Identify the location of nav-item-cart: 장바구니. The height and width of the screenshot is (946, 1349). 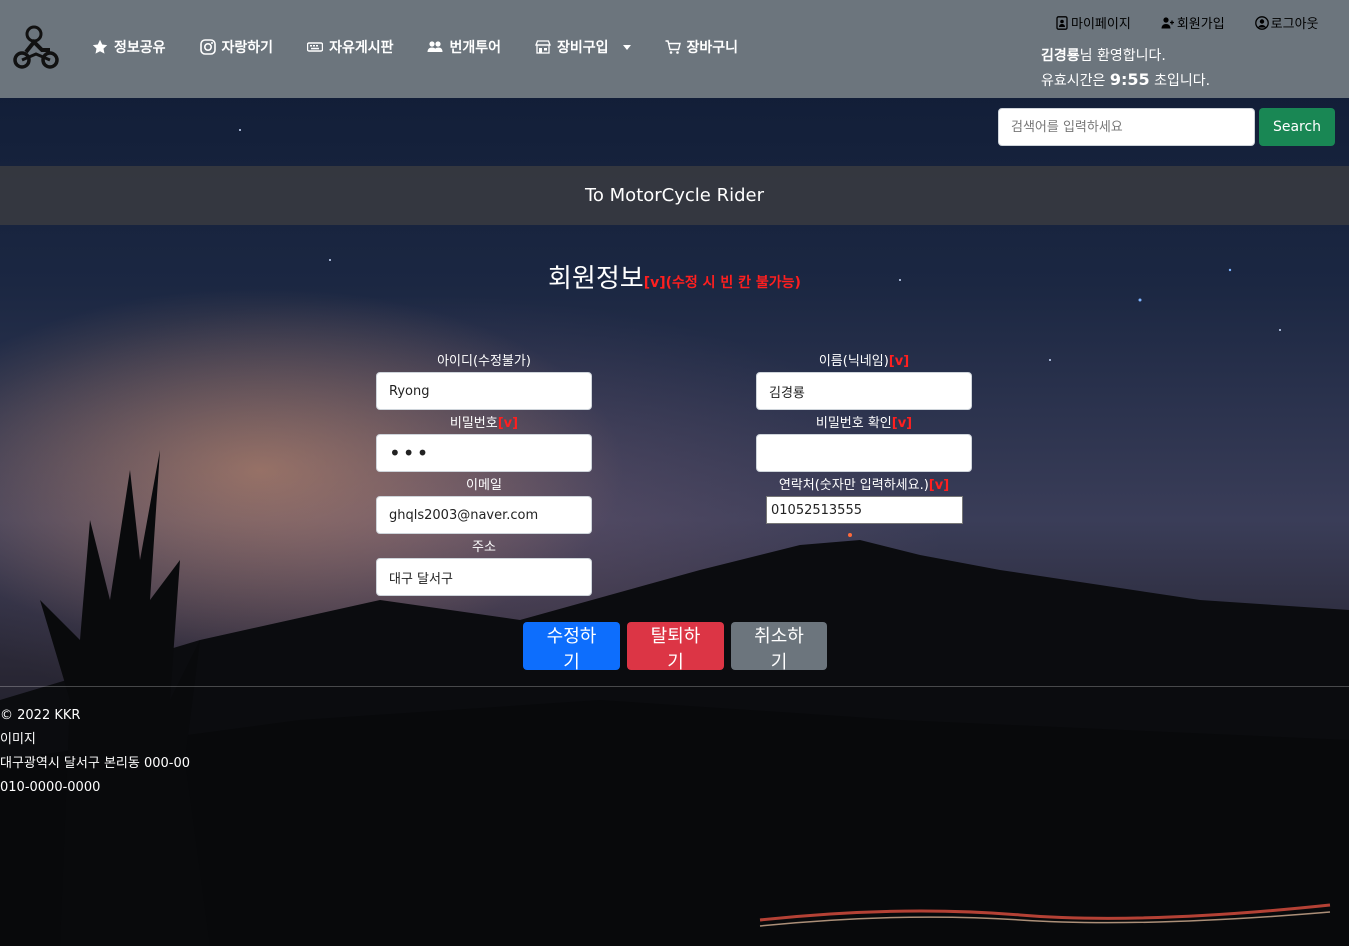
(702, 47).